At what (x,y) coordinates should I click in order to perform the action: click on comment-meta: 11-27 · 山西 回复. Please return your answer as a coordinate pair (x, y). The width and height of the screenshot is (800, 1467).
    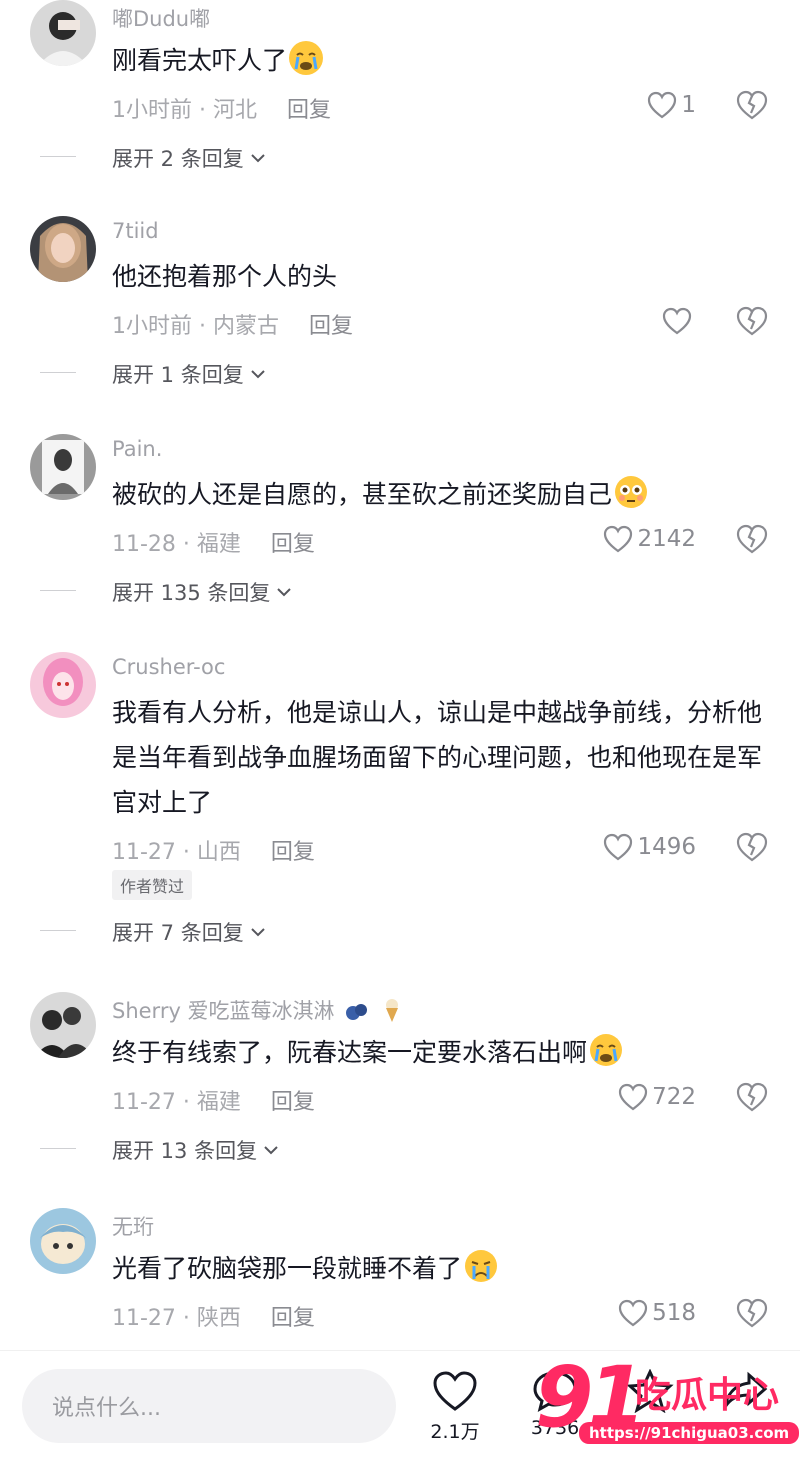
    Looking at the image, I should click on (213, 850).